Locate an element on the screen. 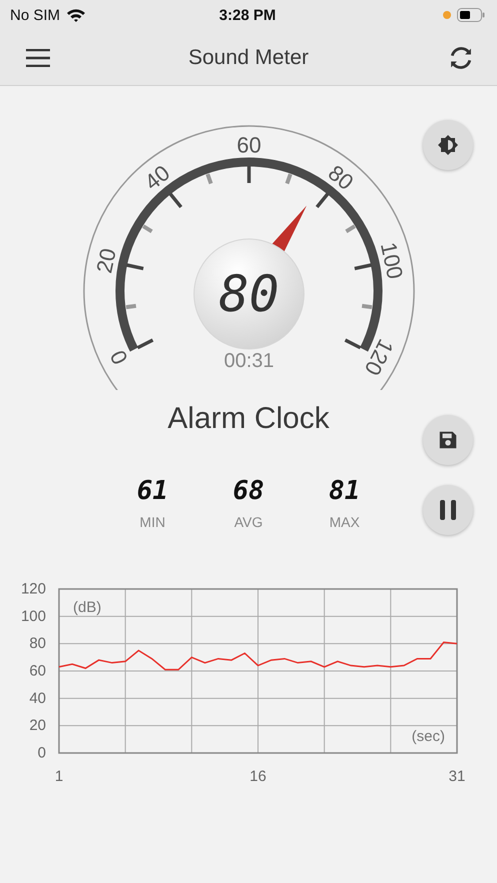 The height and width of the screenshot is (883, 497). x-axis-label: (sec) is located at coordinates (428, 736).